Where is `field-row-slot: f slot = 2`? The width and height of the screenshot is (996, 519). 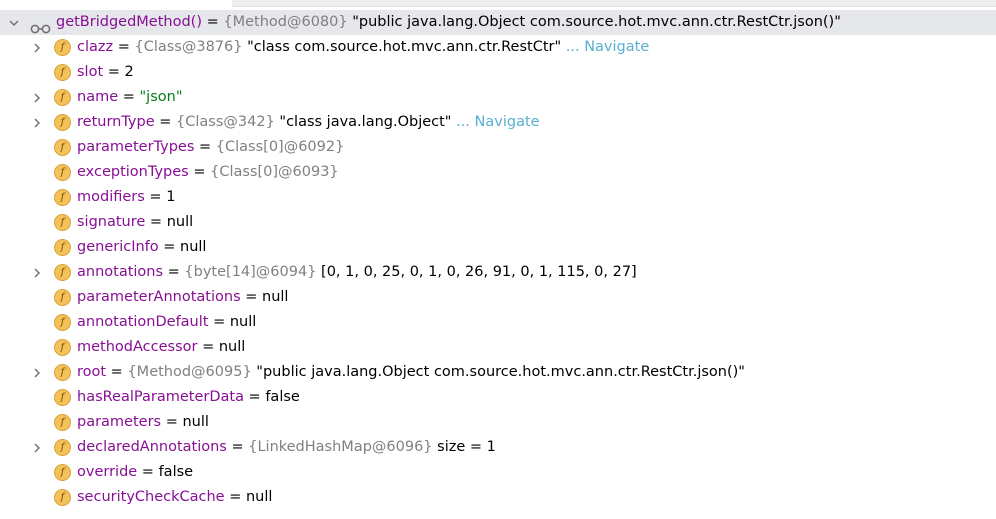
field-row-slot: f slot = 2 is located at coordinates (498, 72).